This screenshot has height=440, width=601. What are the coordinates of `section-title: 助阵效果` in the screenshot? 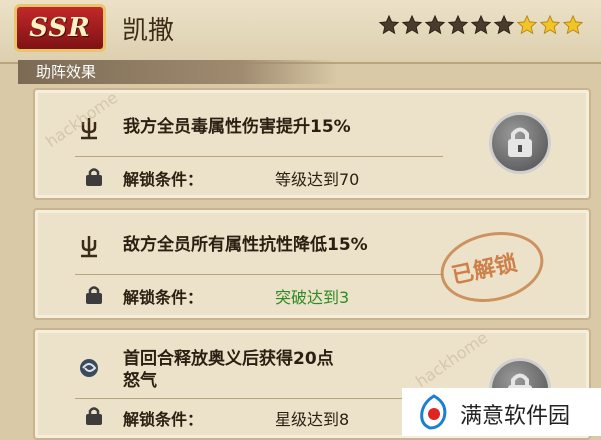 It's located at (178, 72).